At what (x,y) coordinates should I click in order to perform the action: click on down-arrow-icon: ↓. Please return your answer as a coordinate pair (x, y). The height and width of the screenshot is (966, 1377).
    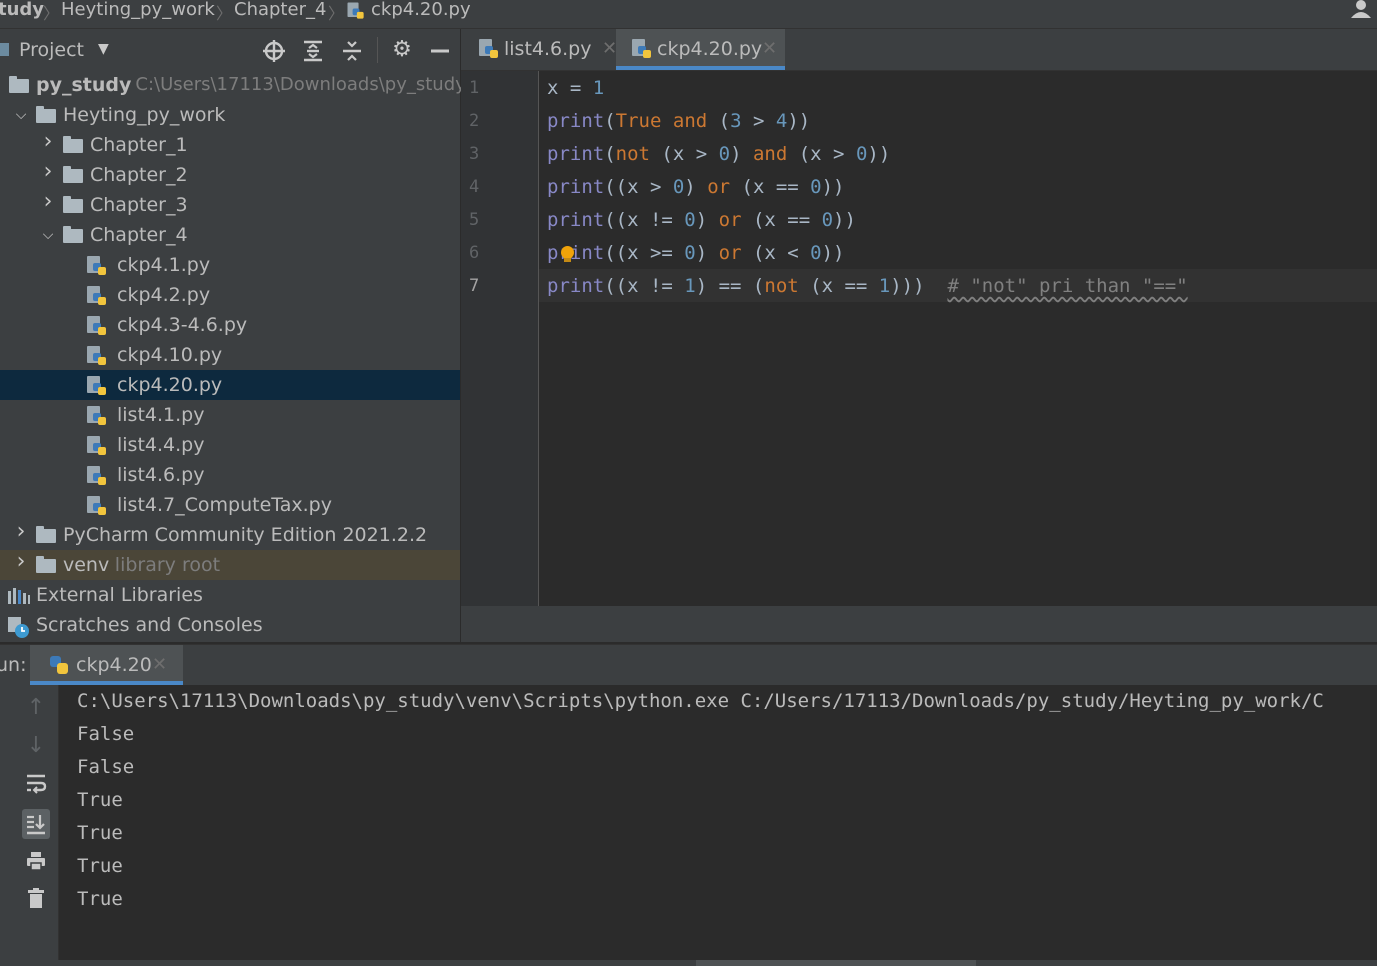
    Looking at the image, I should click on (36, 746).